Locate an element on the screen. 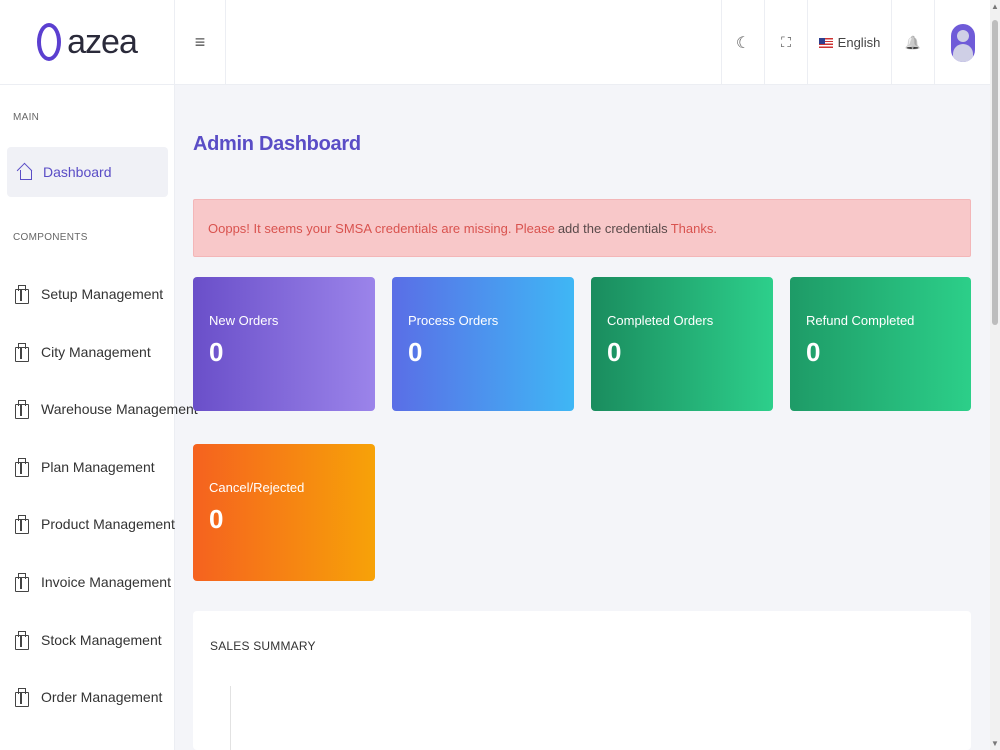 The image size is (1000, 750). process-orders-card: Process Orders 0 is located at coordinates (483, 344).